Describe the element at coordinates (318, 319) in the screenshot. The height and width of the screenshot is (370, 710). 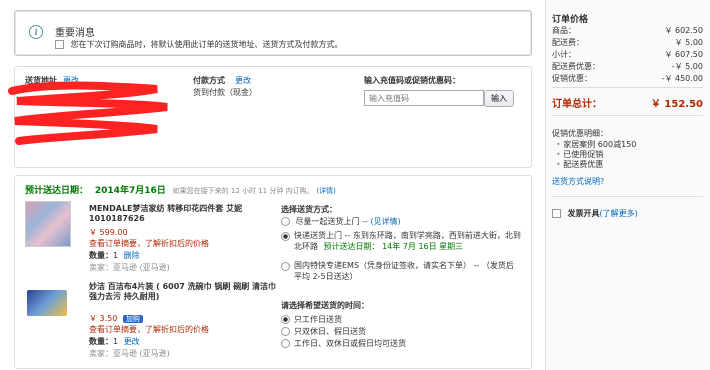
I see `option-text: 只工作日送货` at that location.